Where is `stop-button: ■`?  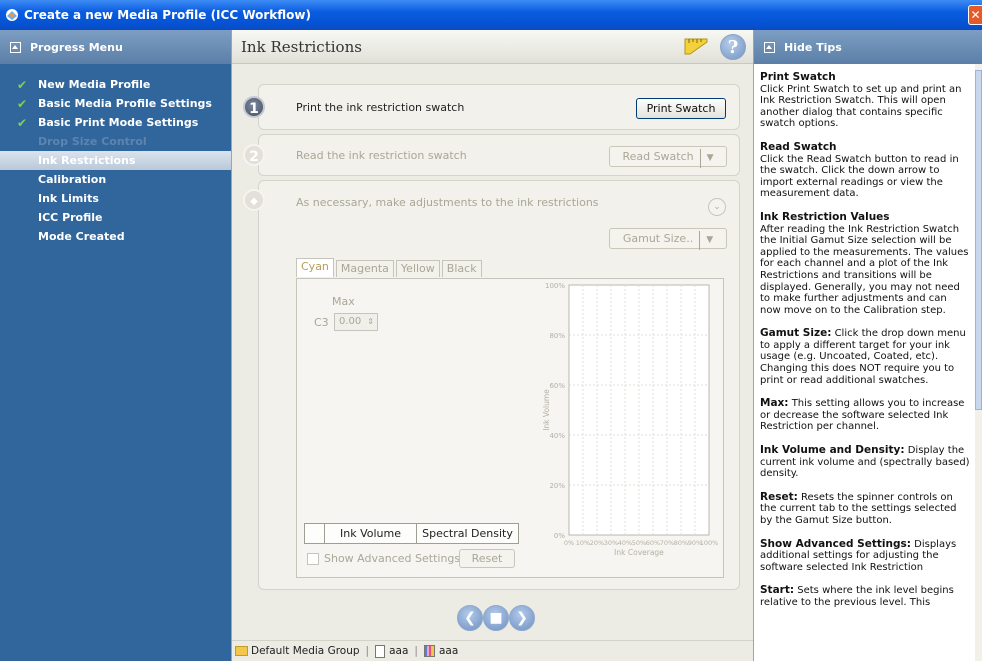 stop-button: ■ is located at coordinates (496, 618).